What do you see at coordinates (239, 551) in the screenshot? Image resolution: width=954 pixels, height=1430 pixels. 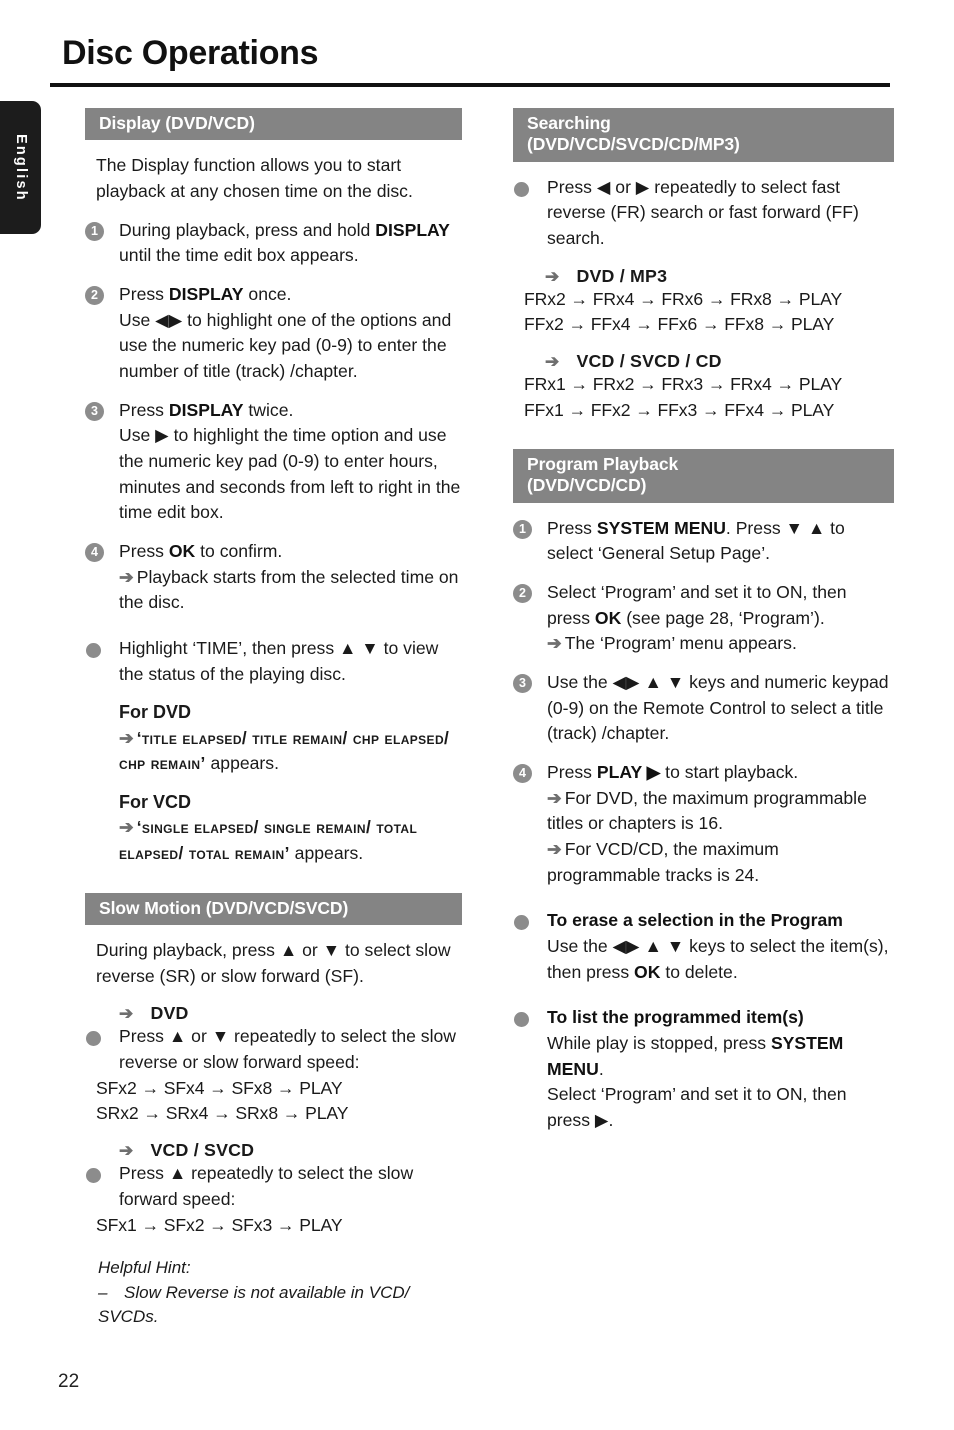 I see `step-text-post: to confirm.` at bounding box center [239, 551].